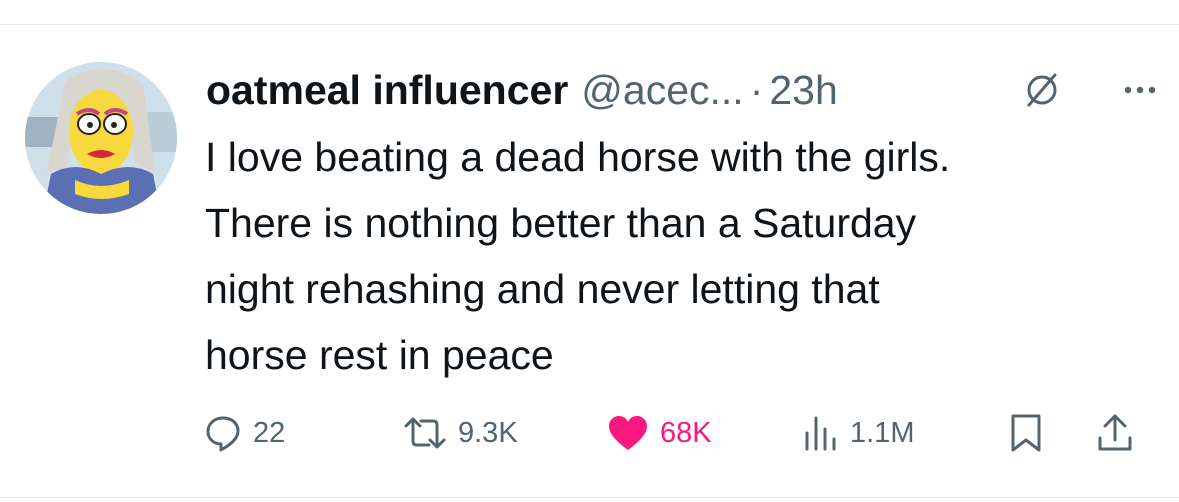 Image resolution: width=1179 pixels, height=502 pixels. What do you see at coordinates (488, 432) in the screenshot?
I see `repost-count: 9.3K` at bounding box center [488, 432].